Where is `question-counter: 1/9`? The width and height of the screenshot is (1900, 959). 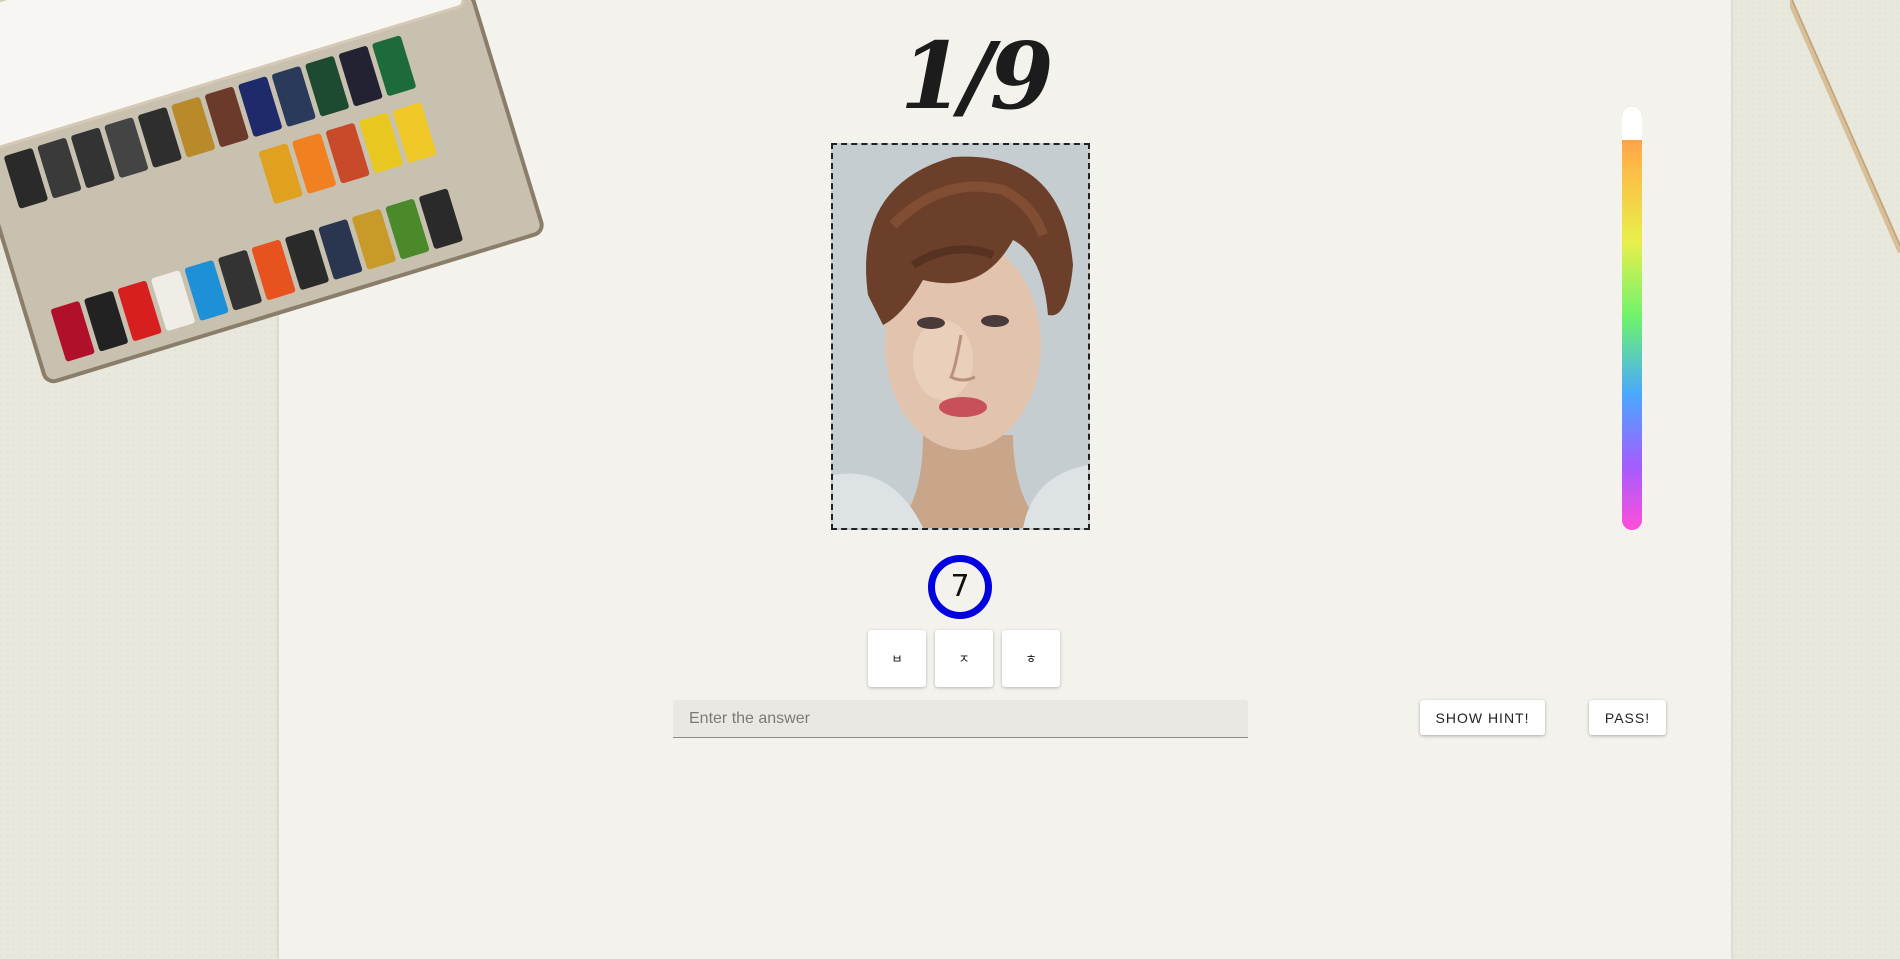
question-counter: 1/9 is located at coordinates (977, 76).